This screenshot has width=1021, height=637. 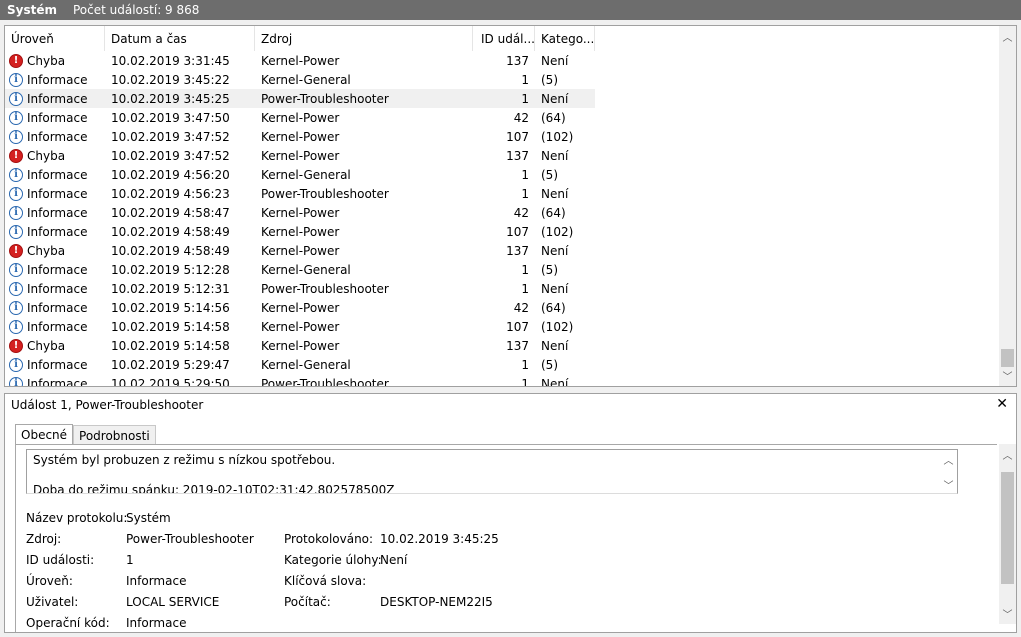 I want to click on date-cell: 10.02.2019 3:47:50, so click(x=170, y=117).